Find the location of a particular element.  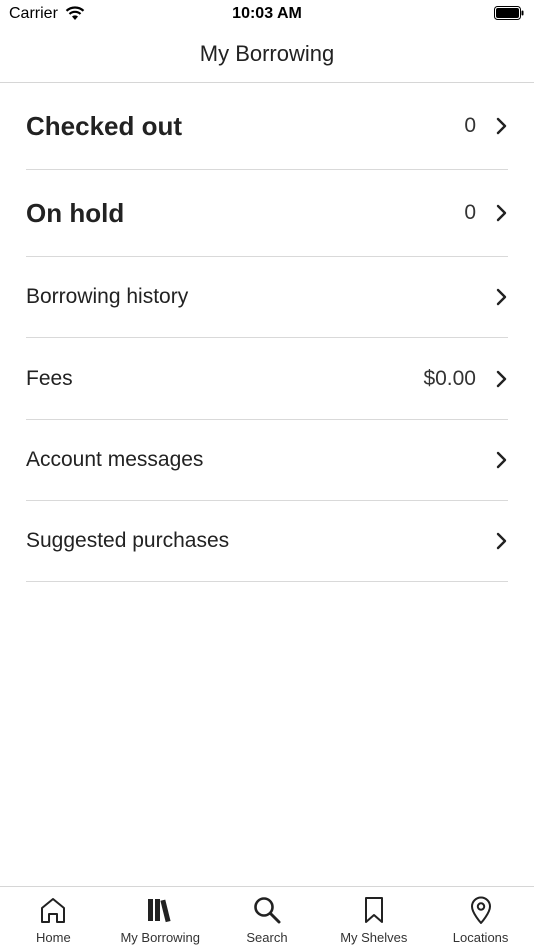

tab-locations: Locations is located at coordinates (480, 919).